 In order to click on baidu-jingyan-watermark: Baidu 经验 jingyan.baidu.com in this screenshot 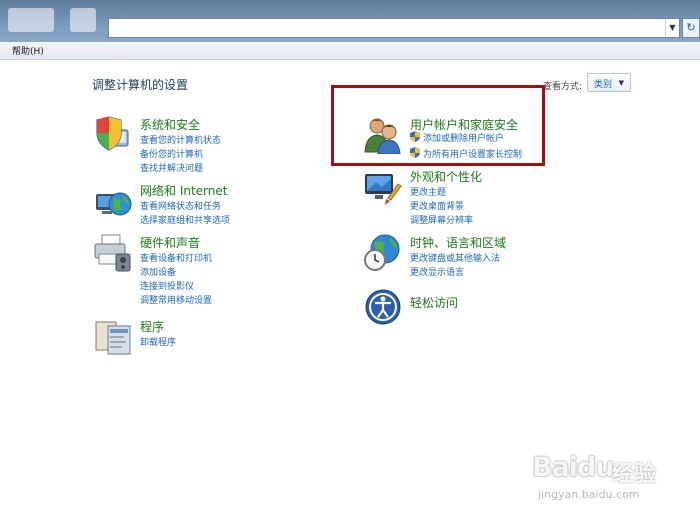, I will do `click(602, 482)`.